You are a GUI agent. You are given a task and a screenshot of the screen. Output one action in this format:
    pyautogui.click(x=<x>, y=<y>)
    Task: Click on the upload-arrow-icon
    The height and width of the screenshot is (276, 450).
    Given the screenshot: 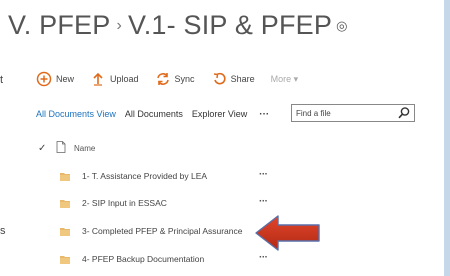 What is the action you would take?
    pyautogui.click(x=98, y=79)
    